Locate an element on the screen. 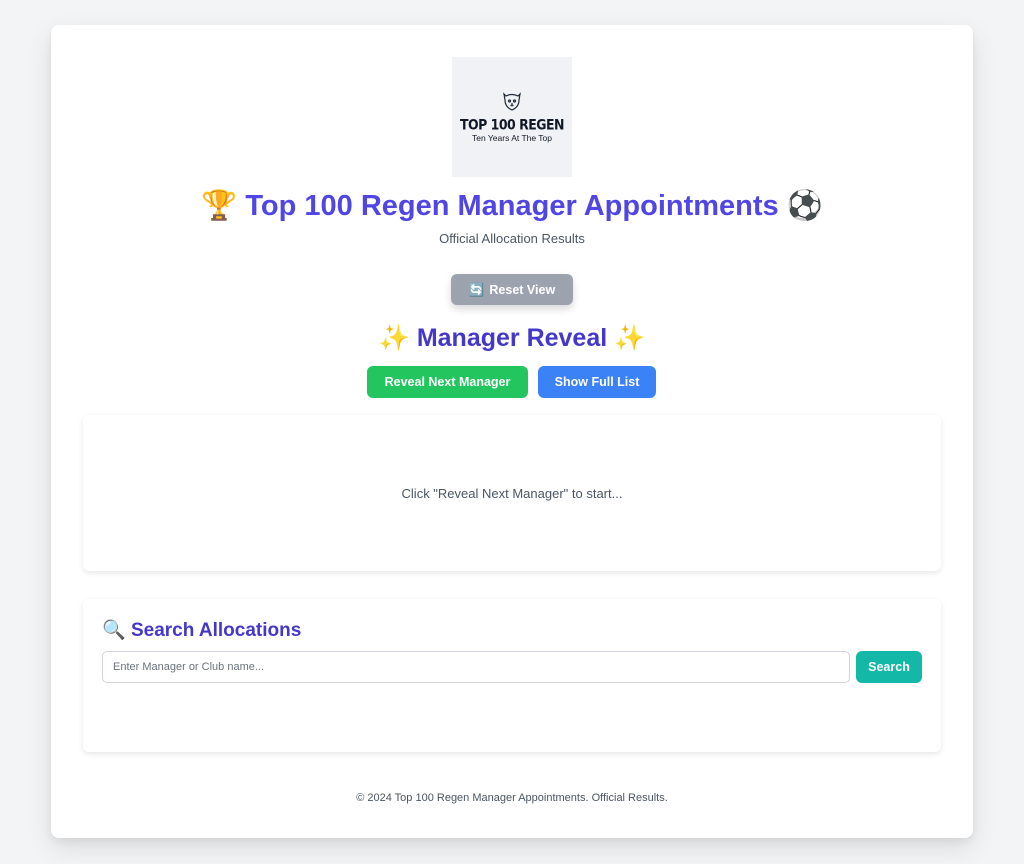 The height and width of the screenshot is (864, 1024). logo-title: TOP 100 REGEN is located at coordinates (512, 124).